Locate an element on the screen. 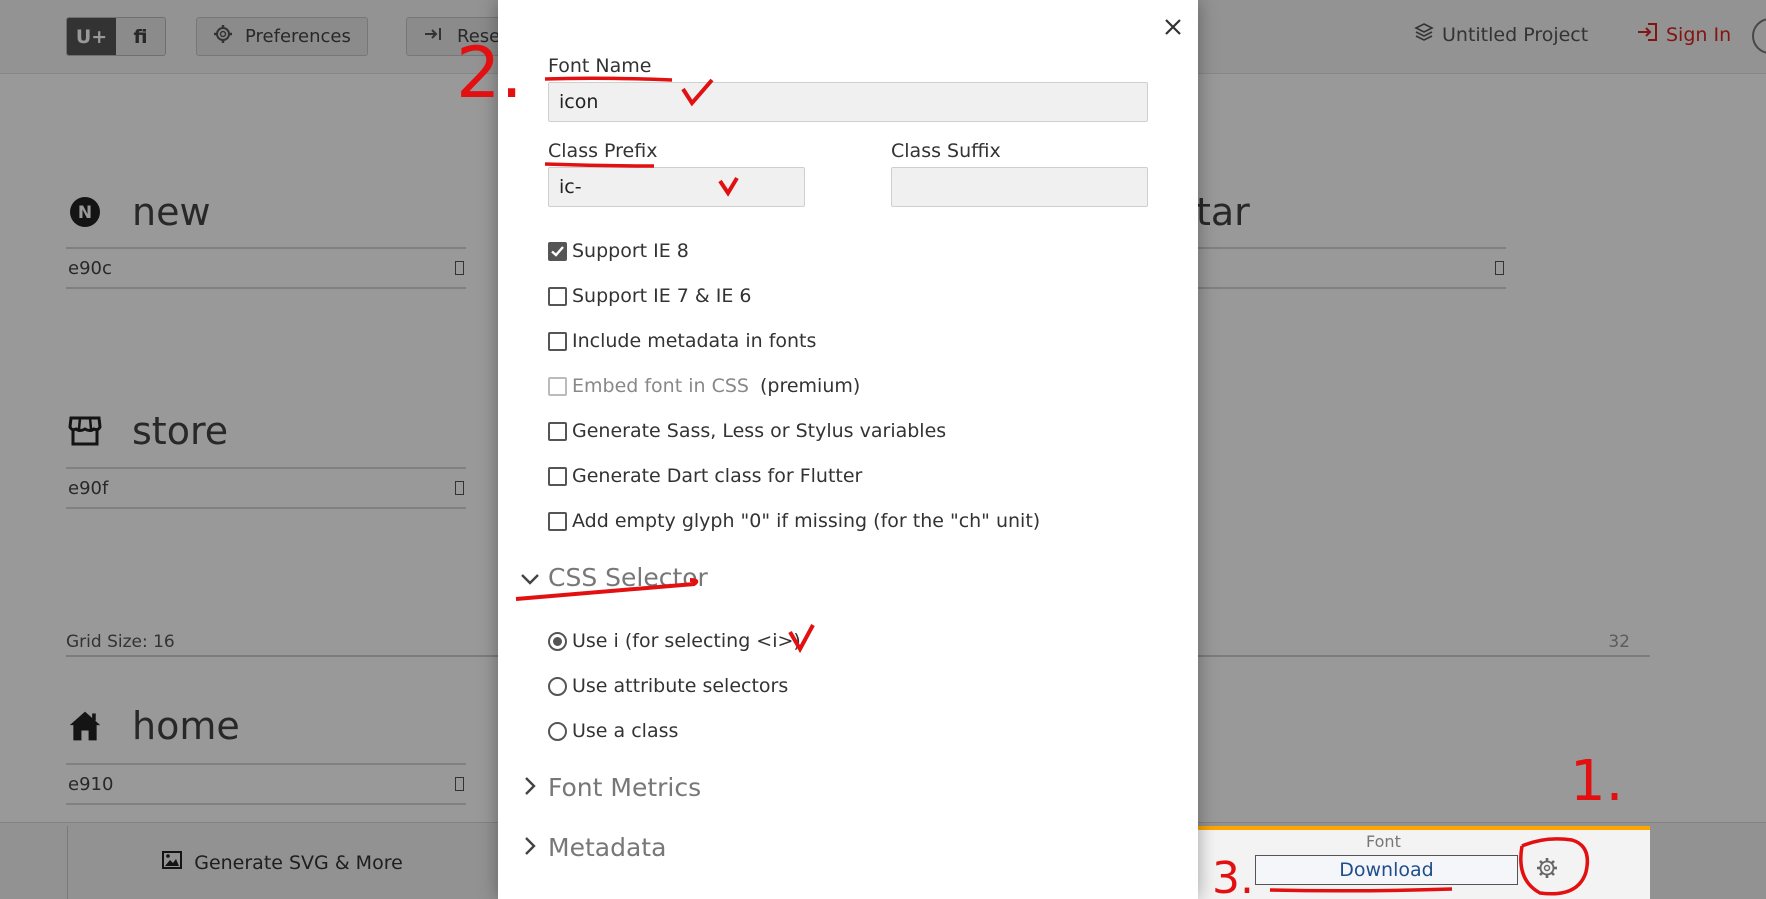 The height and width of the screenshot is (899, 1766). option-label: Support IE 8 is located at coordinates (630, 251).